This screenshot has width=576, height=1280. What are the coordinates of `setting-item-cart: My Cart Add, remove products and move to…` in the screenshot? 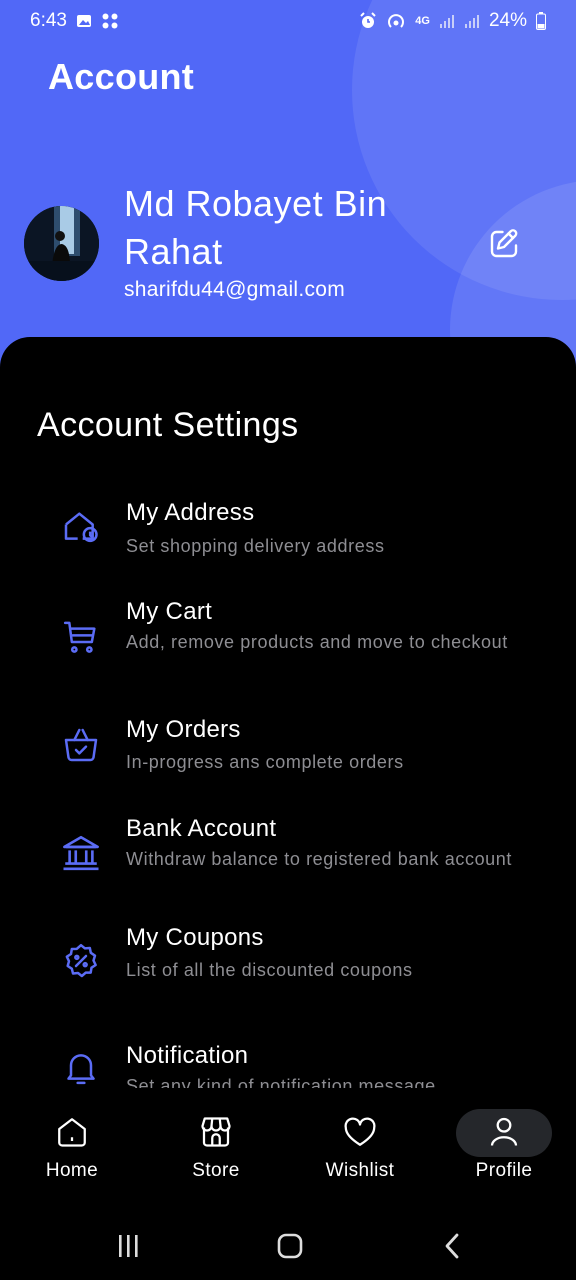 It's located at (288, 637).